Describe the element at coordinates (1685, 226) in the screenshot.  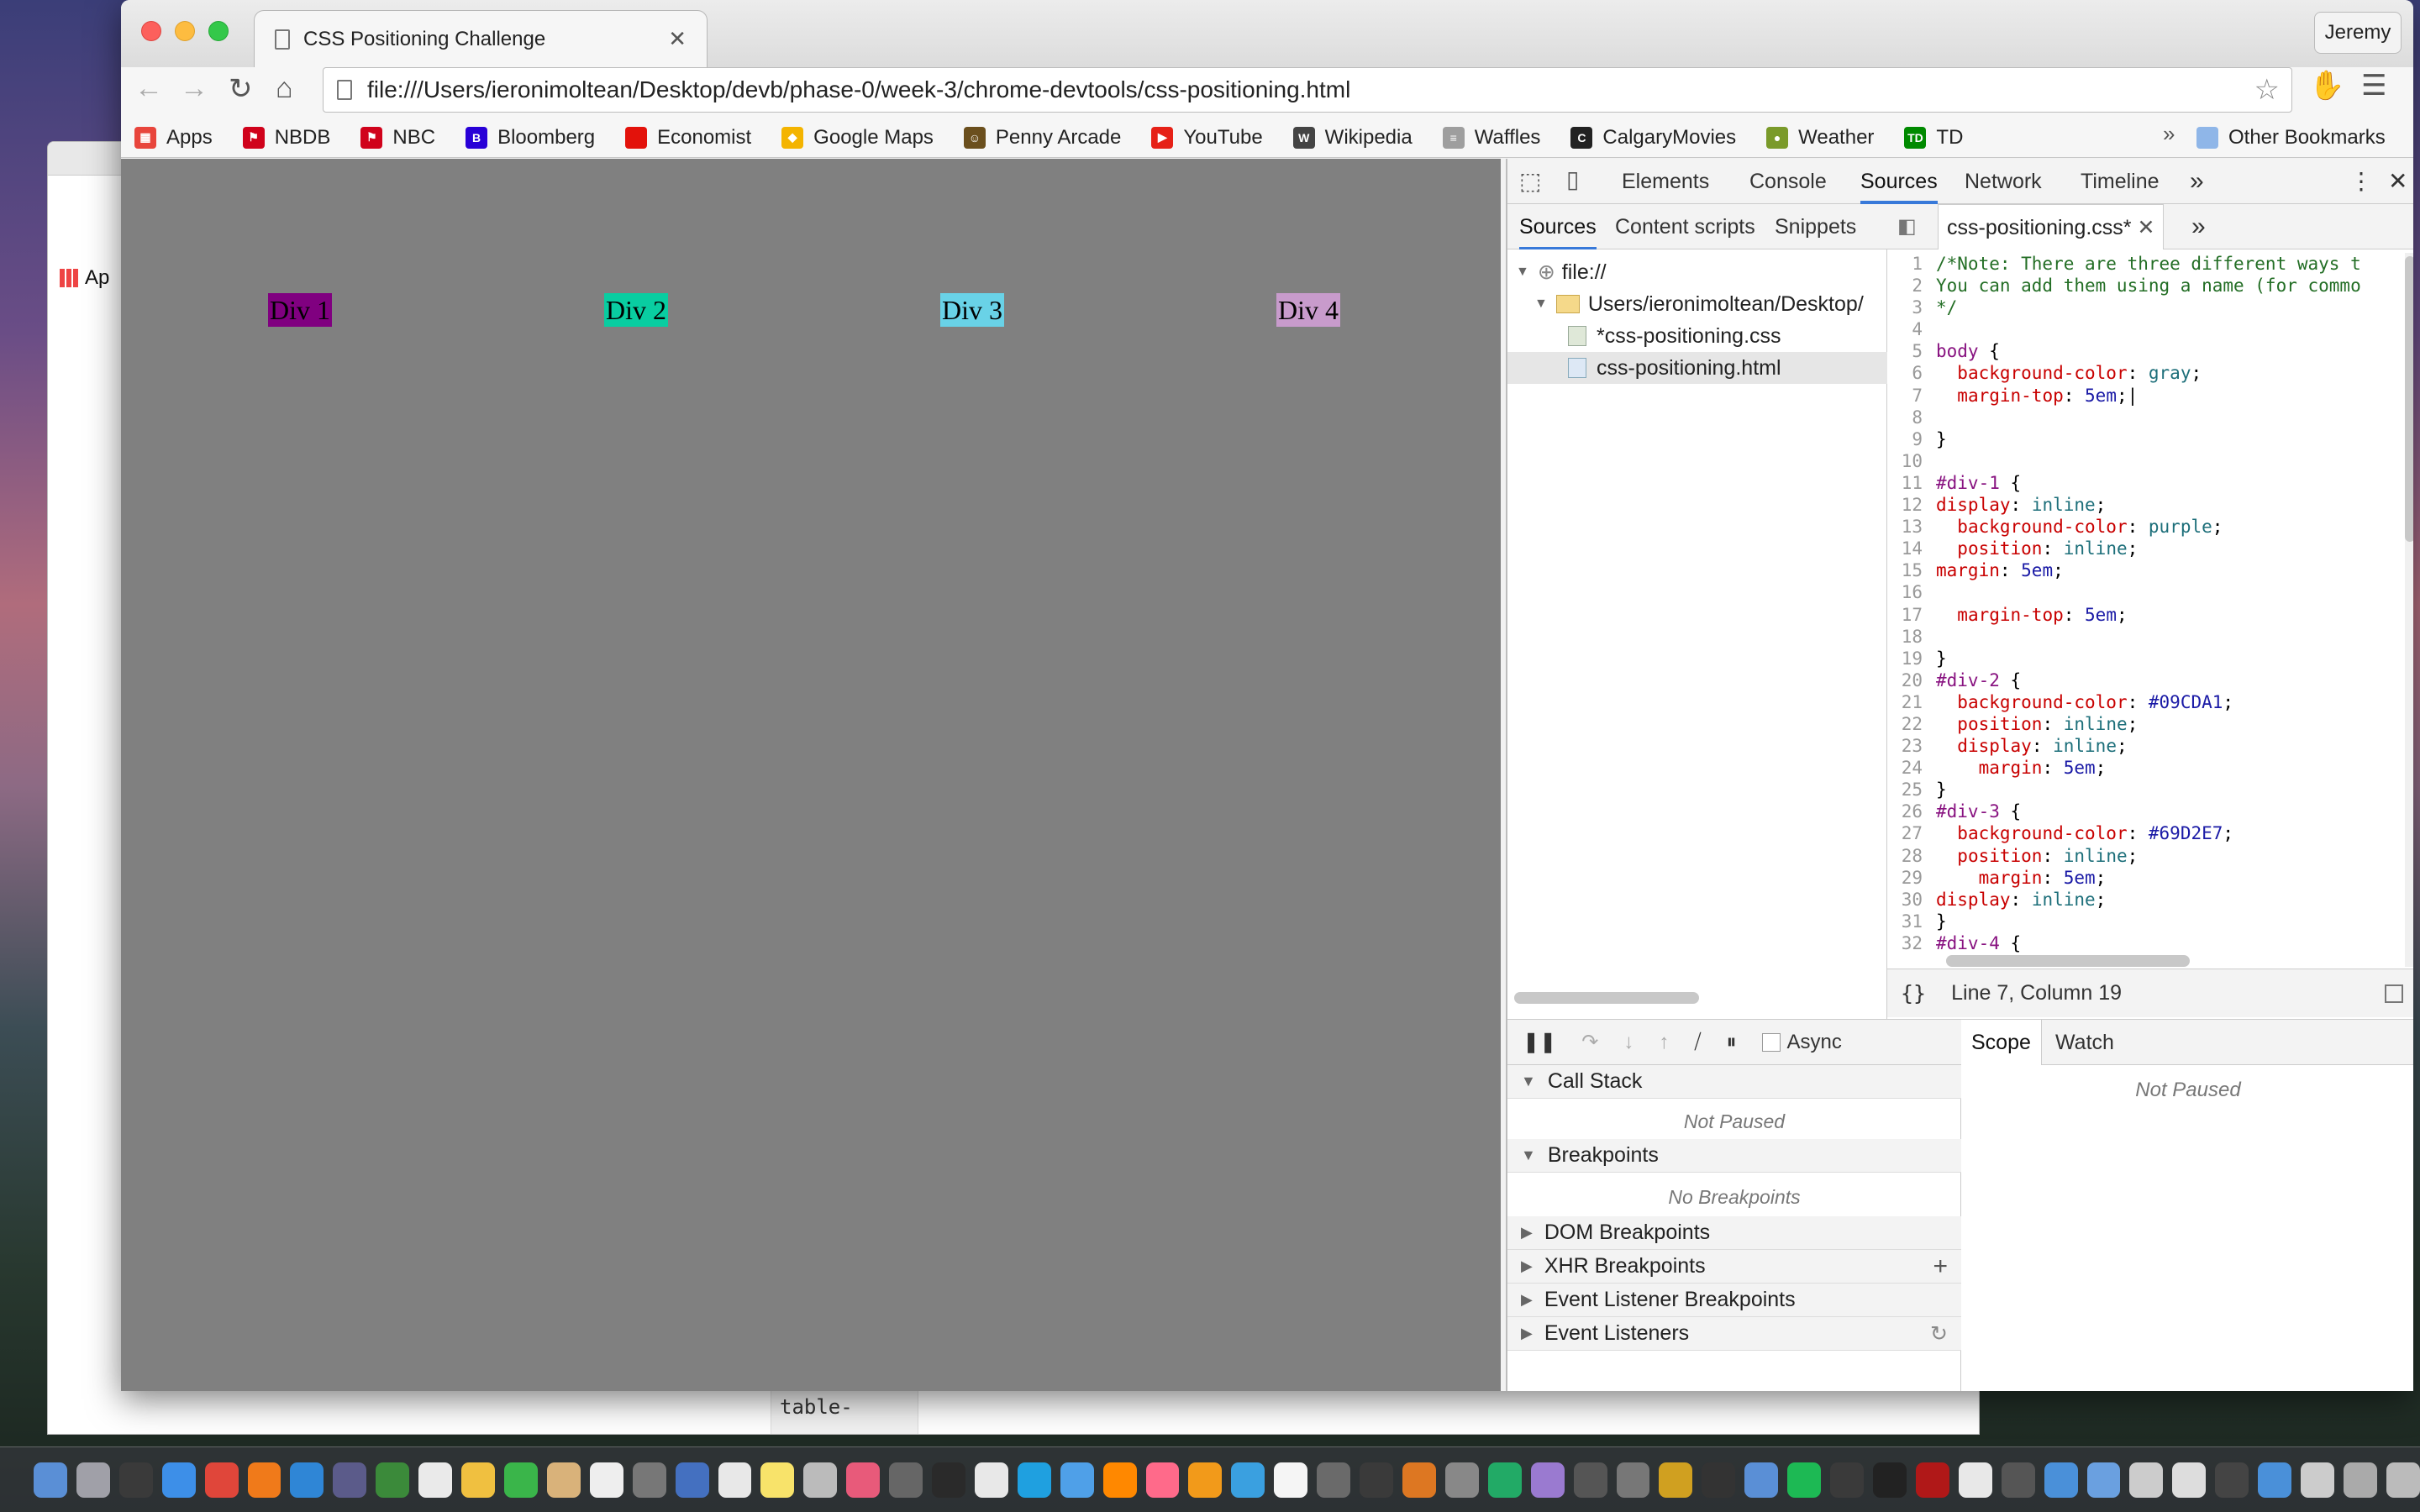
I see `tab-content-scripts: Content scripts` at that location.